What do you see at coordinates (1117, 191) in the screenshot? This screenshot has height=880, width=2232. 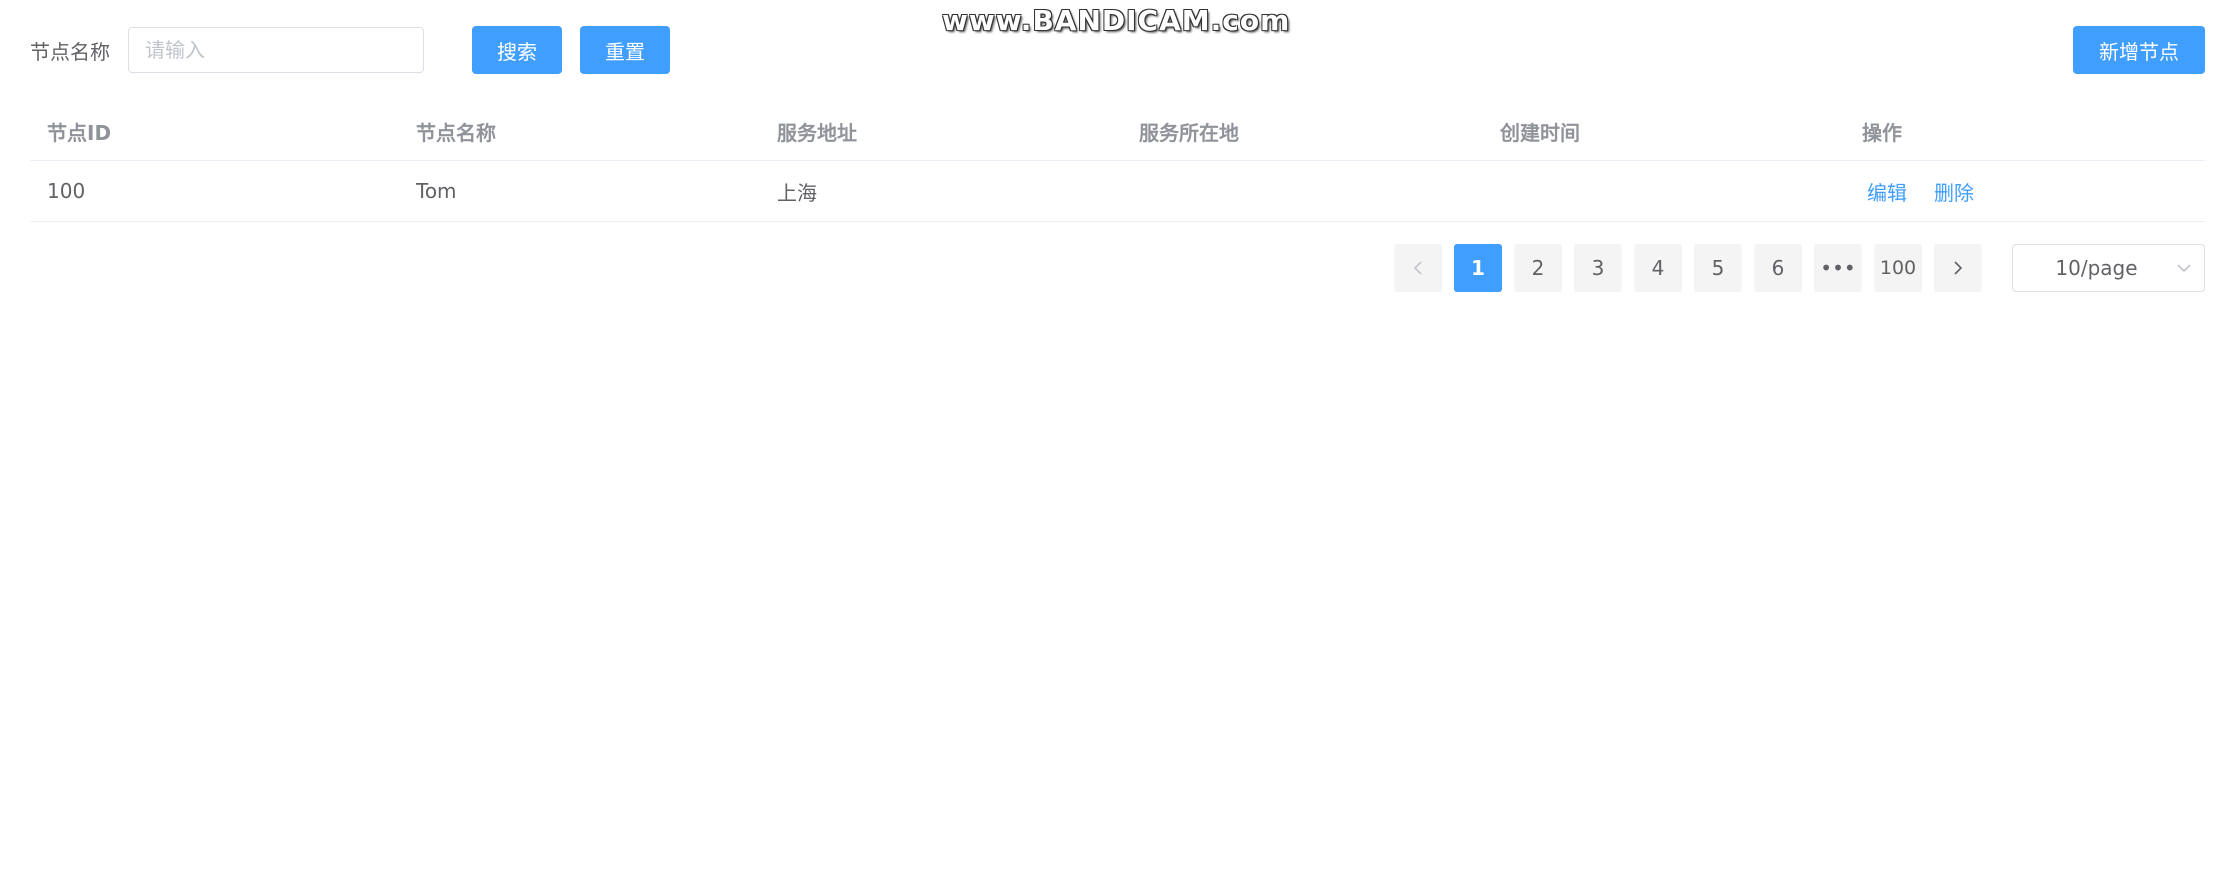 I see `table-row: 100 Tom 上海 编辑 删除` at bounding box center [1117, 191].